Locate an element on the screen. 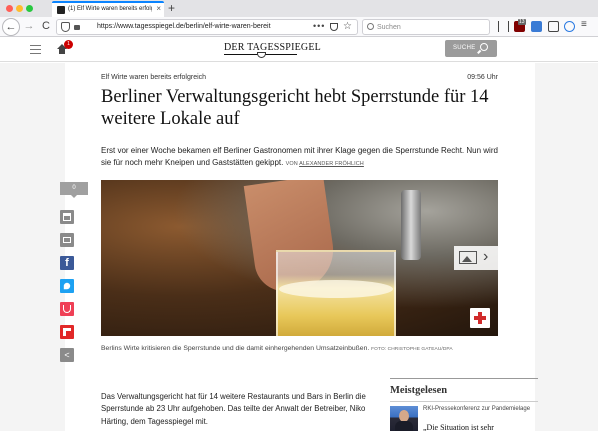 This screenshot has height=431, width=598. tab-close-icon: × is located at coordinates (158, 9).